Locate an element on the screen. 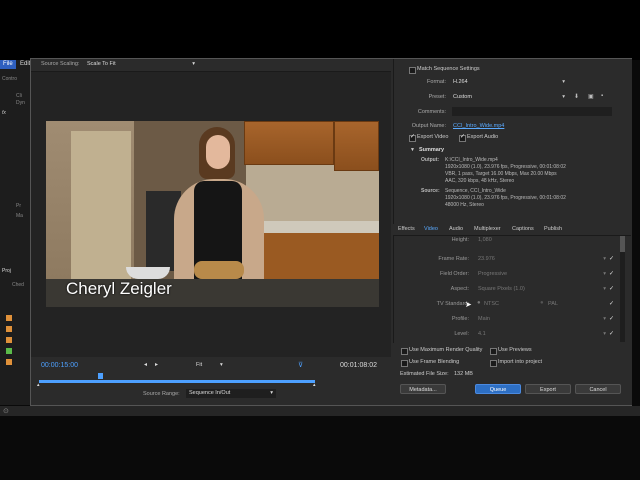 Image resolution: width=640 pixels, height=480 pixels. video-caption: Cheryl Zeigler is located at coordinates (119, 288).